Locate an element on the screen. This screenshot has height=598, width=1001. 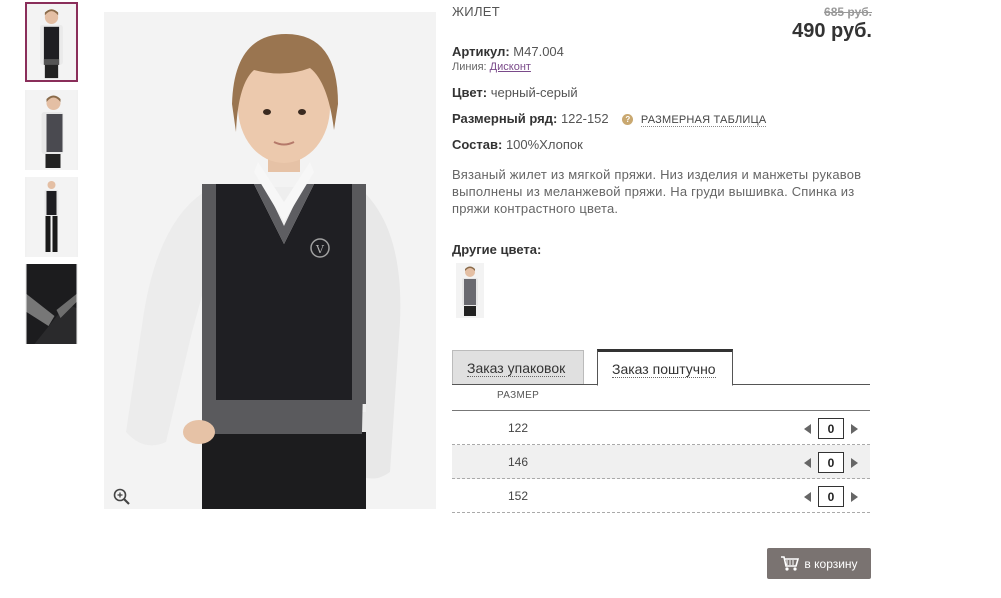
size-range-value: 122-152 is located at coordinates (584, 118).